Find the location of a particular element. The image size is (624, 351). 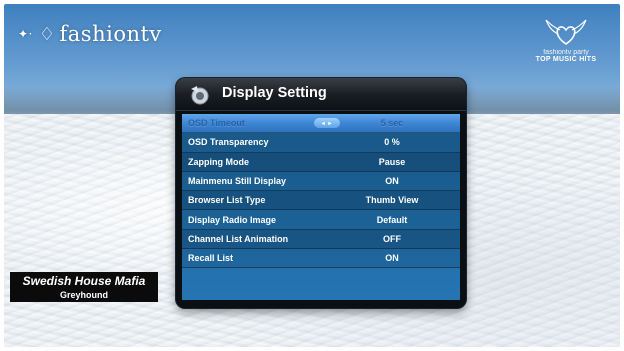

track-name: Greyhound is located at coordinates (83, 295).